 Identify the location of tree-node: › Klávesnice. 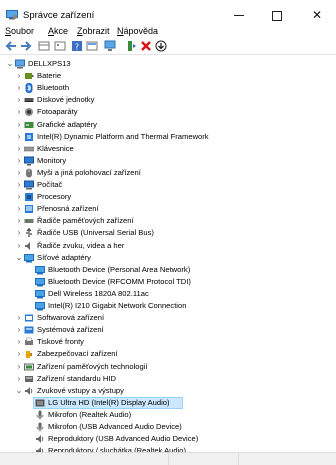
(160, 149).